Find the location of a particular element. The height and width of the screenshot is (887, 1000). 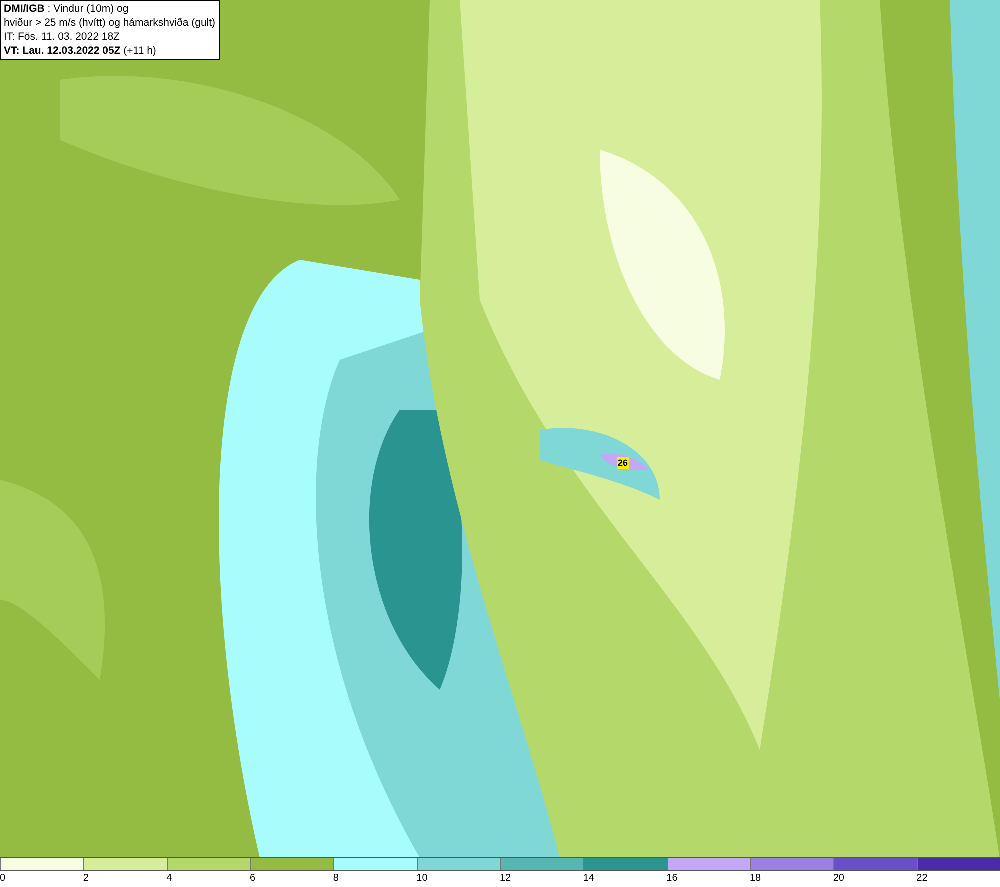

legend-label: 22 is located at coordinates (922, 879).